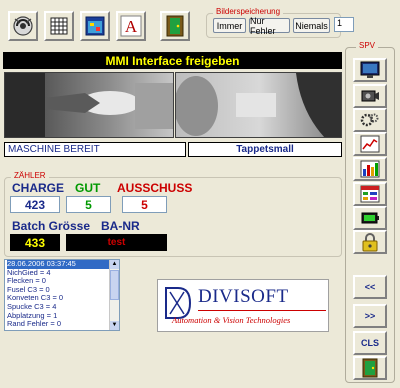 This screenshot has width=400, height=388. I want to click on scroll-thumb, so click(114, 285).